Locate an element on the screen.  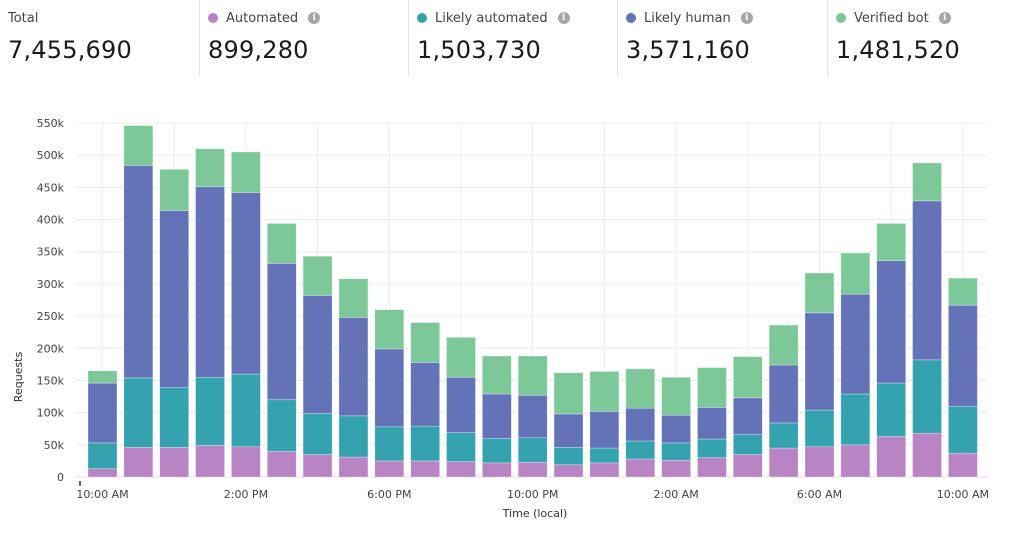
stat-likely-automated: Likely automated i 1,503,730 is located at coordinates (512, 38).